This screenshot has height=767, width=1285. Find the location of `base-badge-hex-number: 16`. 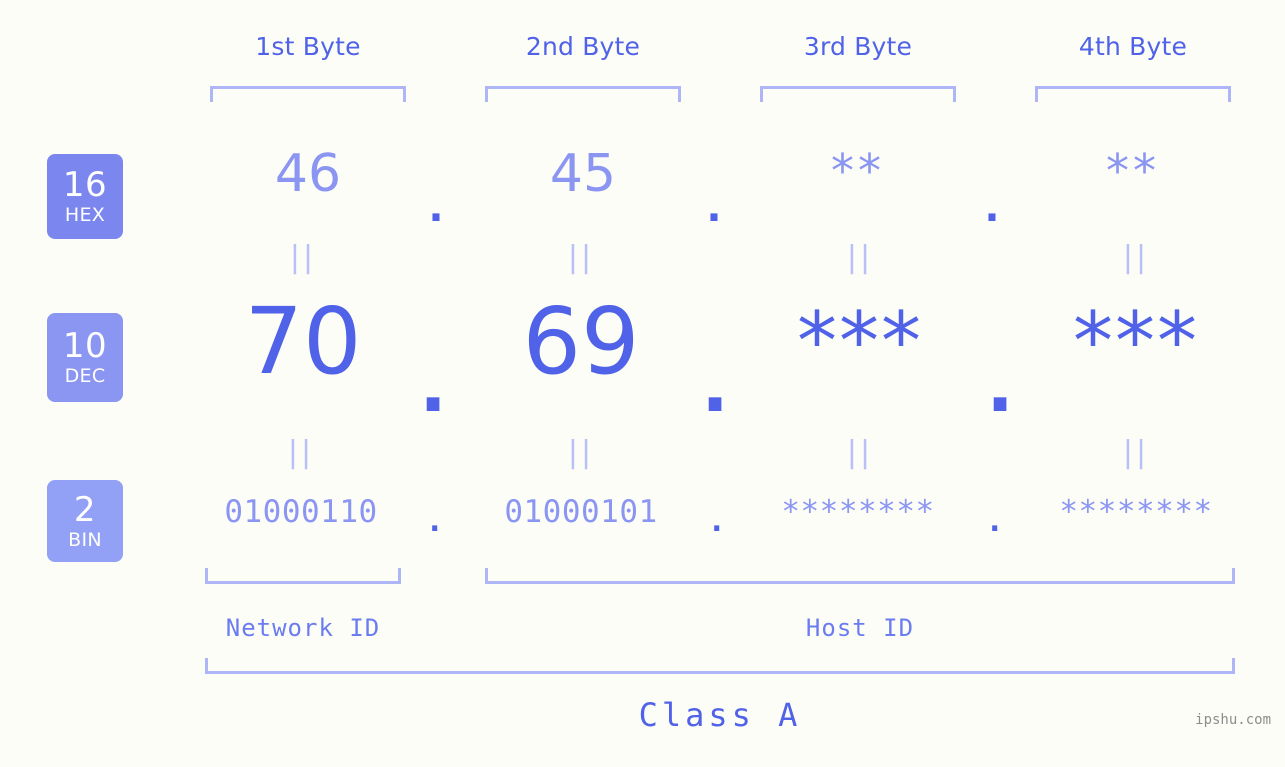

base-badge-hex-number: 16 is located at coordinates (85, 185).